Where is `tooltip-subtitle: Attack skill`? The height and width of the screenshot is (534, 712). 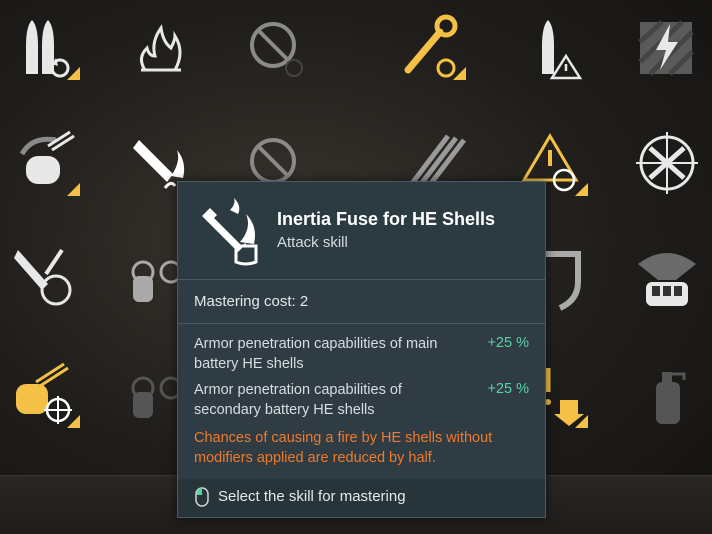
tooltip-subtitle: Attack skill is located at coordinates (312, 242).